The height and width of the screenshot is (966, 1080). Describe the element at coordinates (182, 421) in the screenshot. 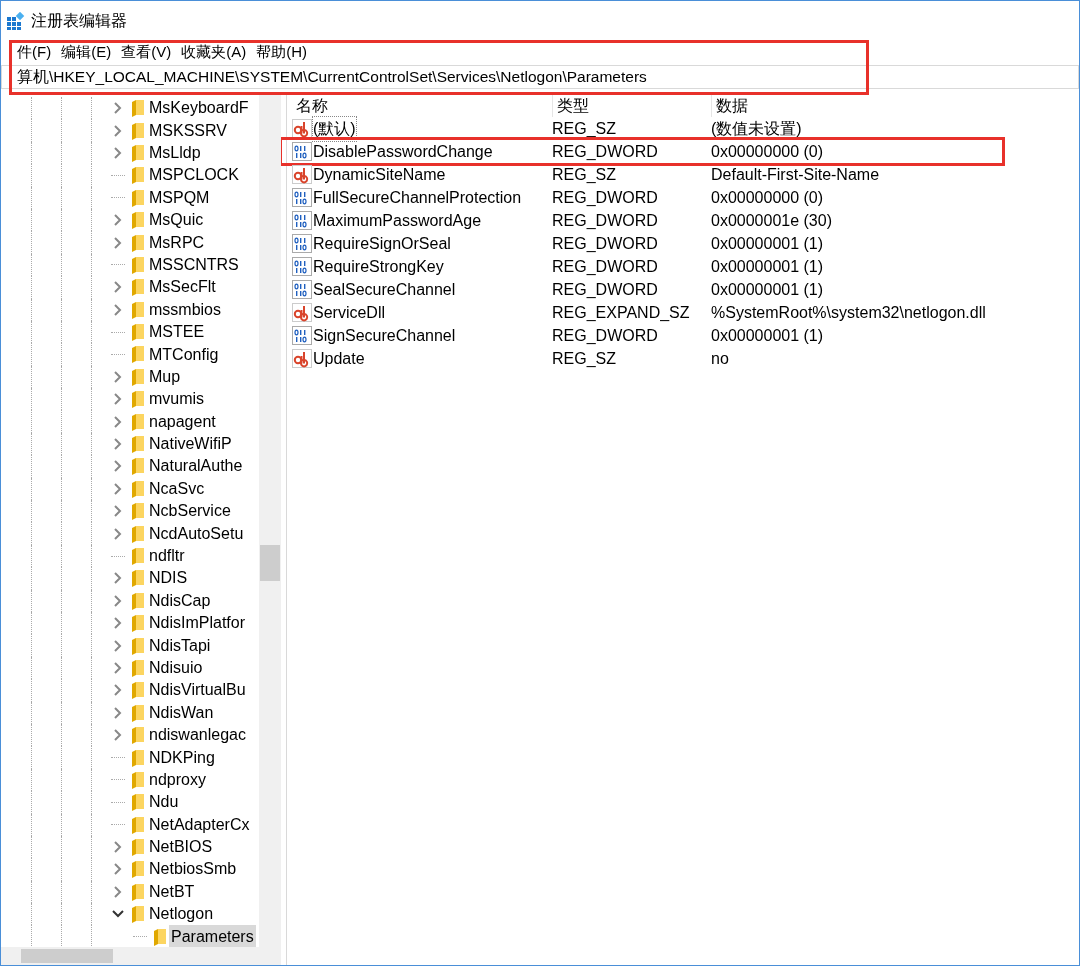

I see `tree-item: napagent` at that location.